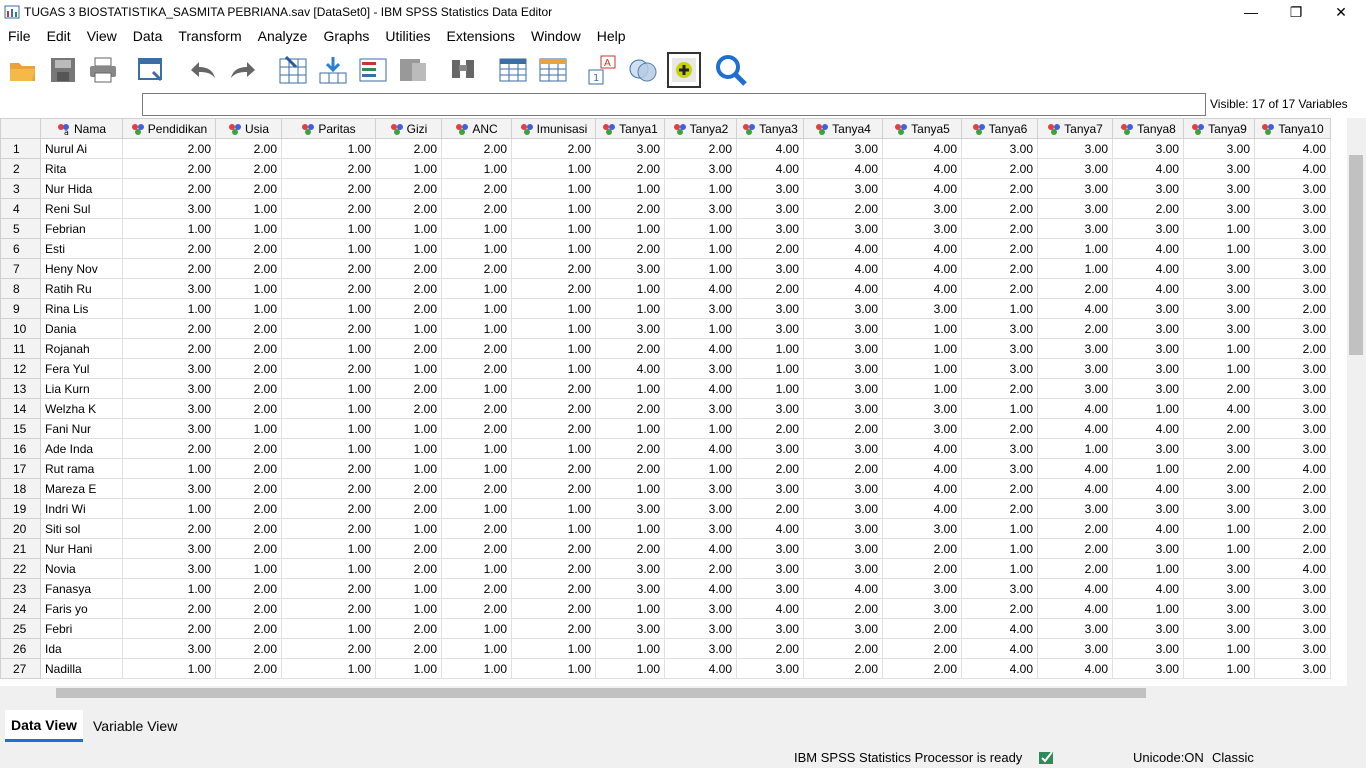 This screenshot has width=1366, height=768. Describe the element at coordinates (513, 70) in the screenshot. I see `insert-cases-icon` at that location.